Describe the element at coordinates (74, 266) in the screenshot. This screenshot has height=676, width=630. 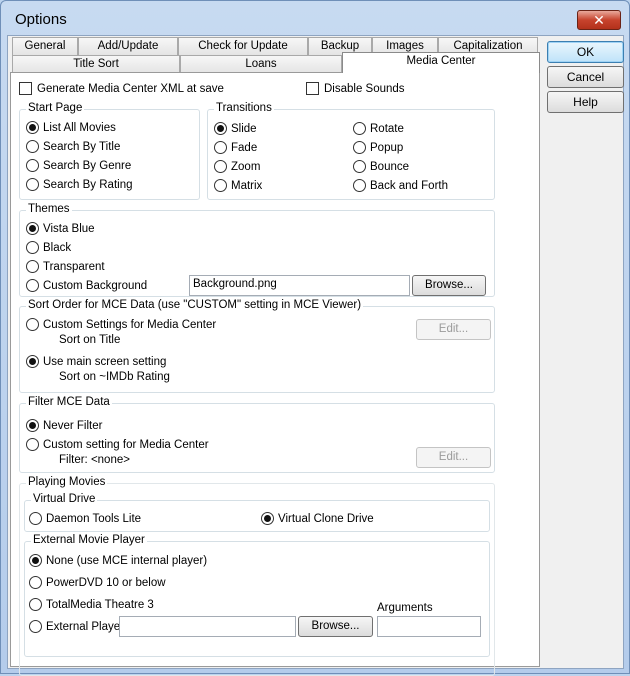
I see `theme-option-label: Transparent` at that location.